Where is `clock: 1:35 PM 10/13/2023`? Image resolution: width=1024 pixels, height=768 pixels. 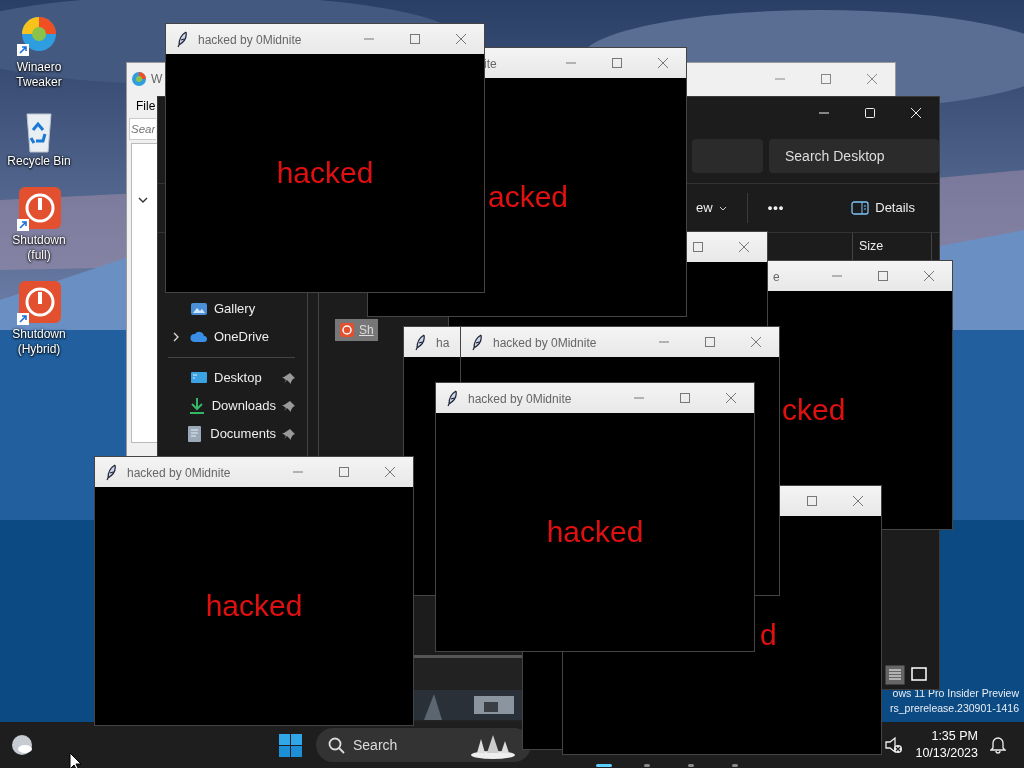 clock: 1:35 PM 10/13/2023 is located at coordinates (946, 745).